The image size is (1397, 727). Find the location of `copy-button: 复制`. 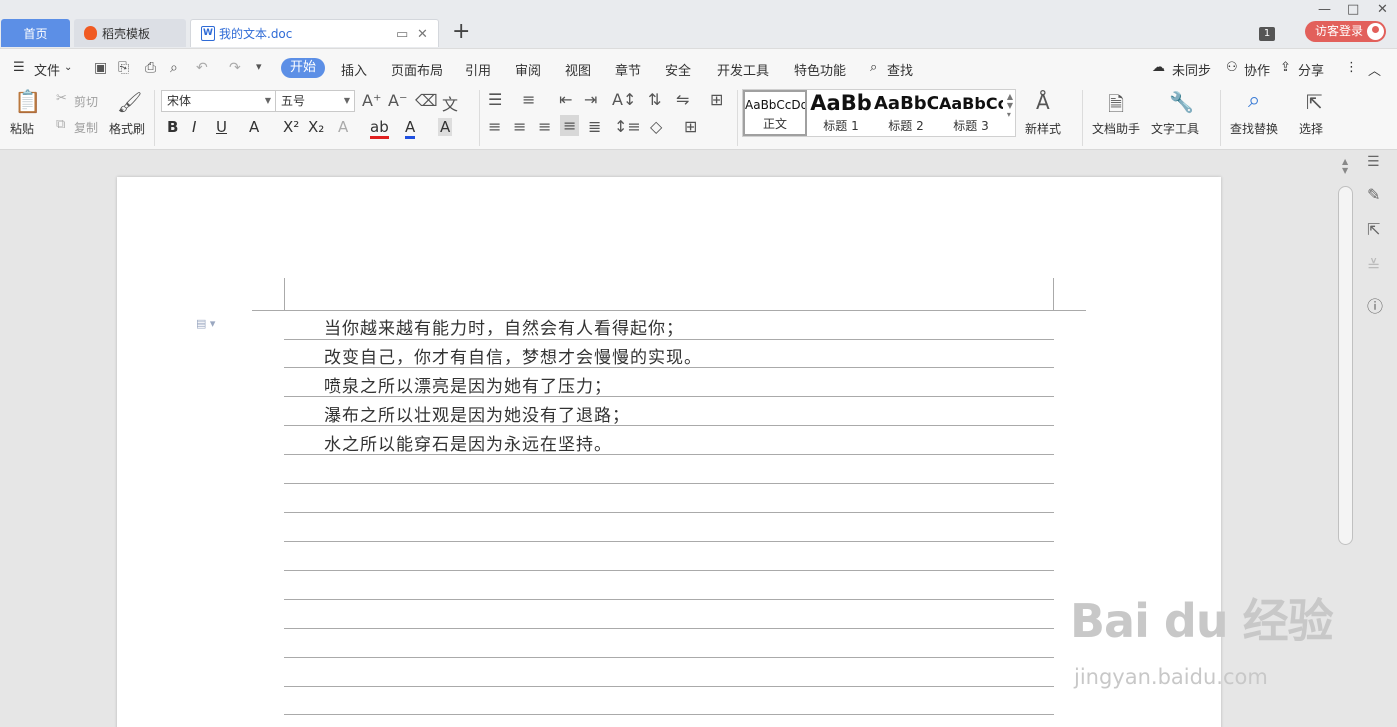

copy-button: 复制 is located at coordinates (86, 127).